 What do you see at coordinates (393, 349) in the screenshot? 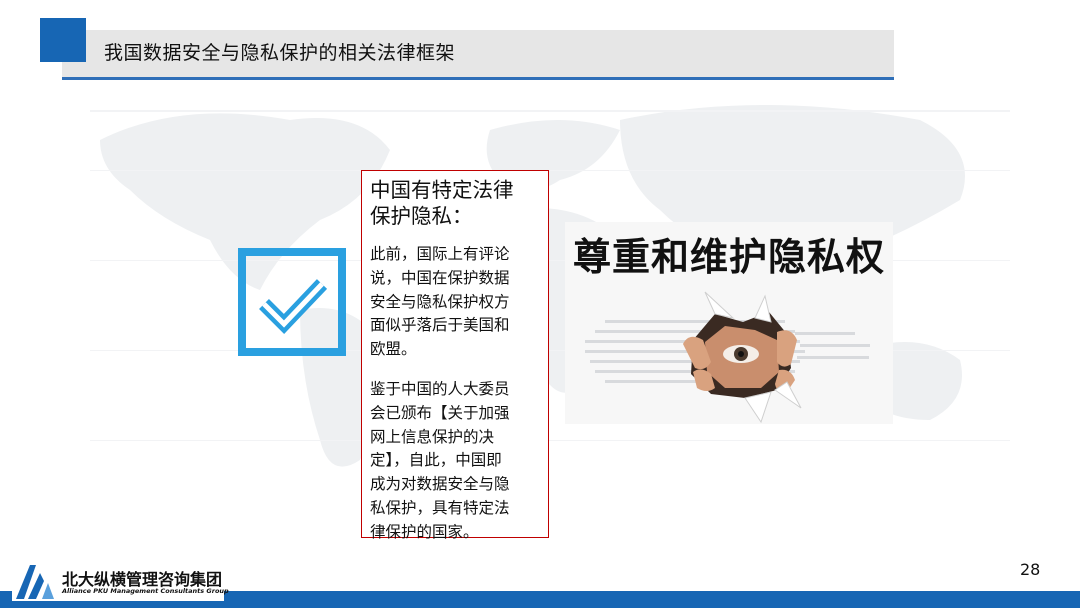
I see `paragraph-line: 欧盟。` at bounding box center [393, 349].